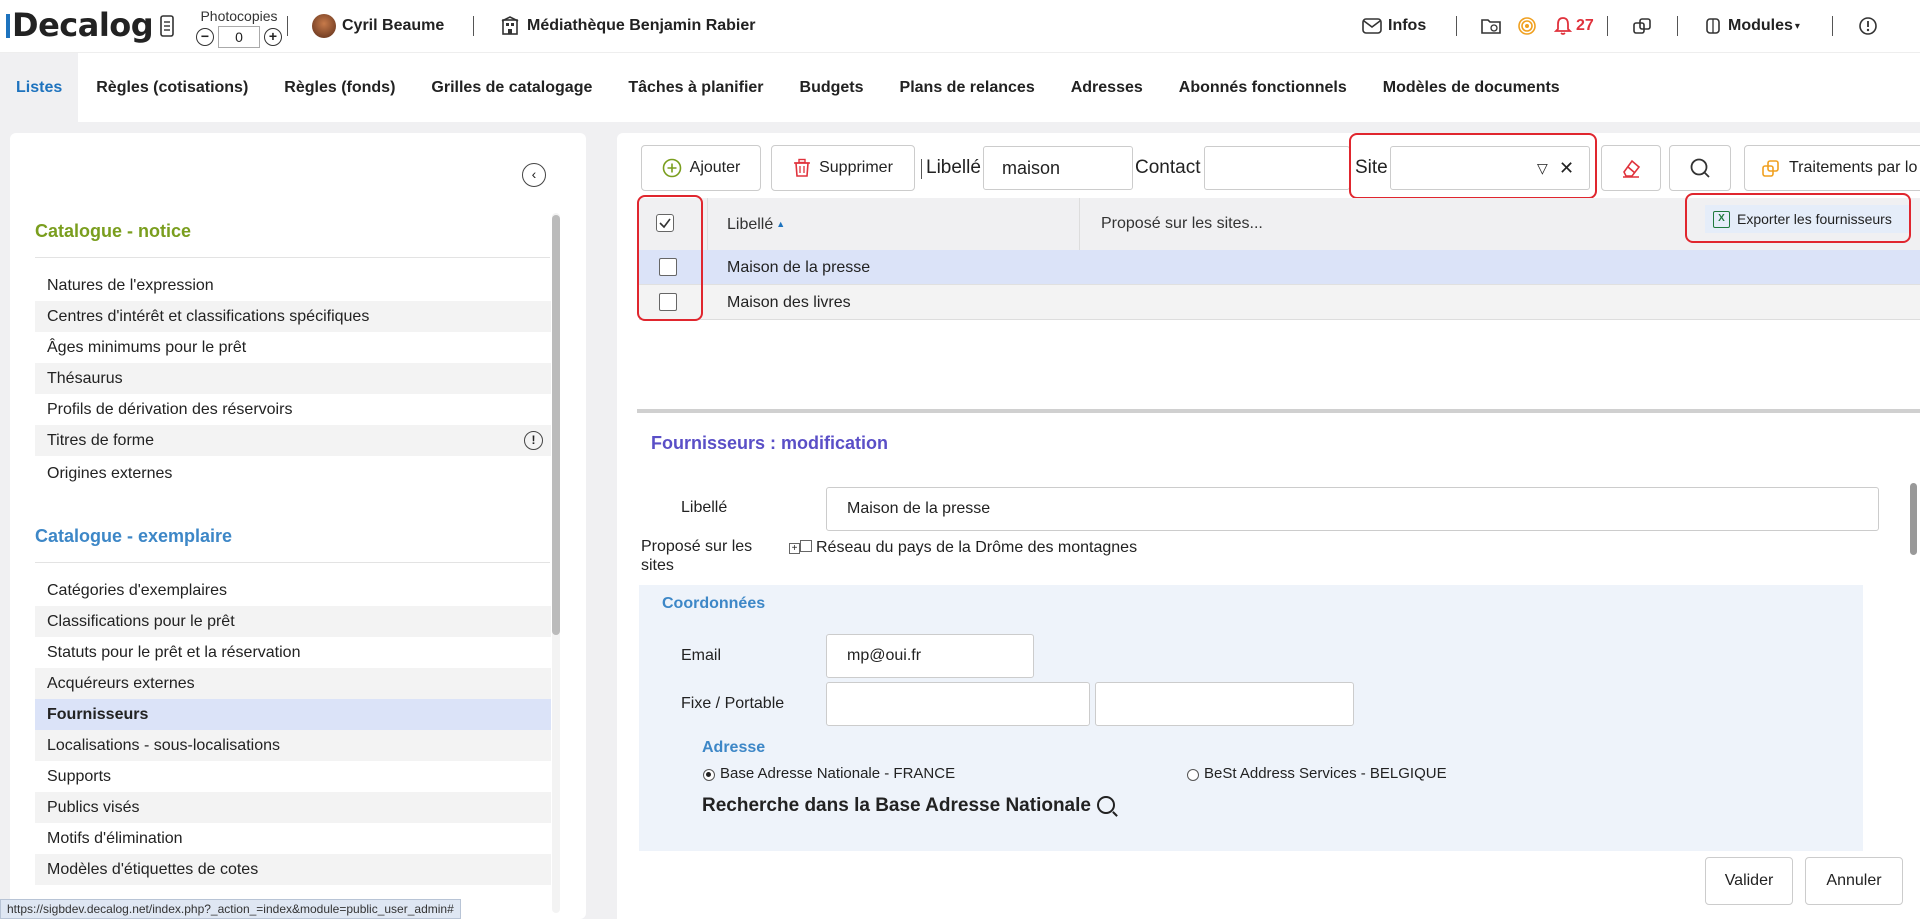  What do you see at coordinates (556, 425) in the screenshot?
I see `sidebar-scroll-thumb` at bounding box center [556, 425].